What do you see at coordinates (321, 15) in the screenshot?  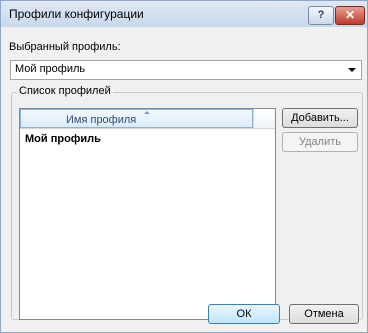 I see `help-button: ?` at bounding box center [321, 15].